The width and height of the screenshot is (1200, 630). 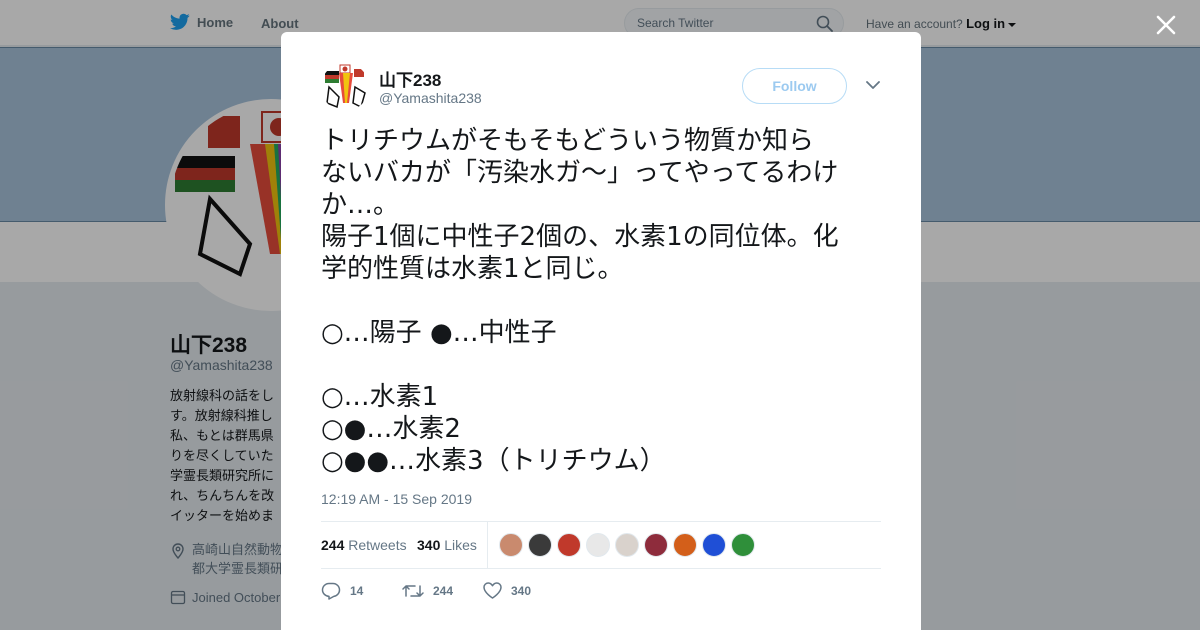 What do you see at coordinates (439, 333) in the screenshot?
I see `tweet-line: ○…陽子 ●…中性子` at bounding box center [439, 333].